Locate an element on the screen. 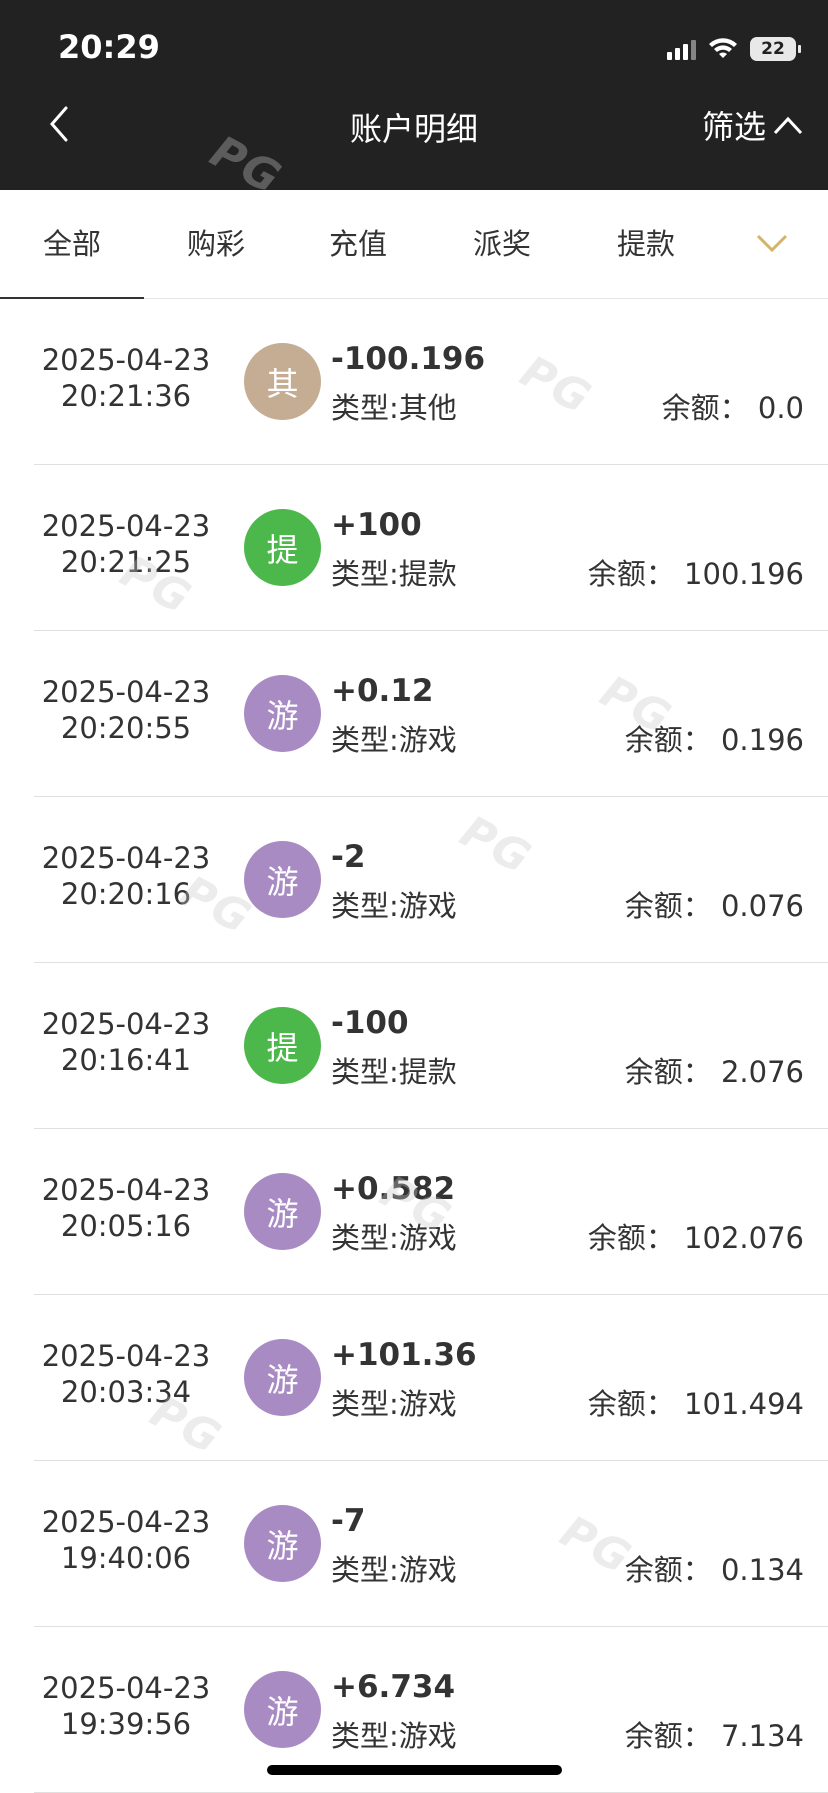  category-tabs: 全部 购彩 充值 派奖 提款 is located at coordinates (414, 244).